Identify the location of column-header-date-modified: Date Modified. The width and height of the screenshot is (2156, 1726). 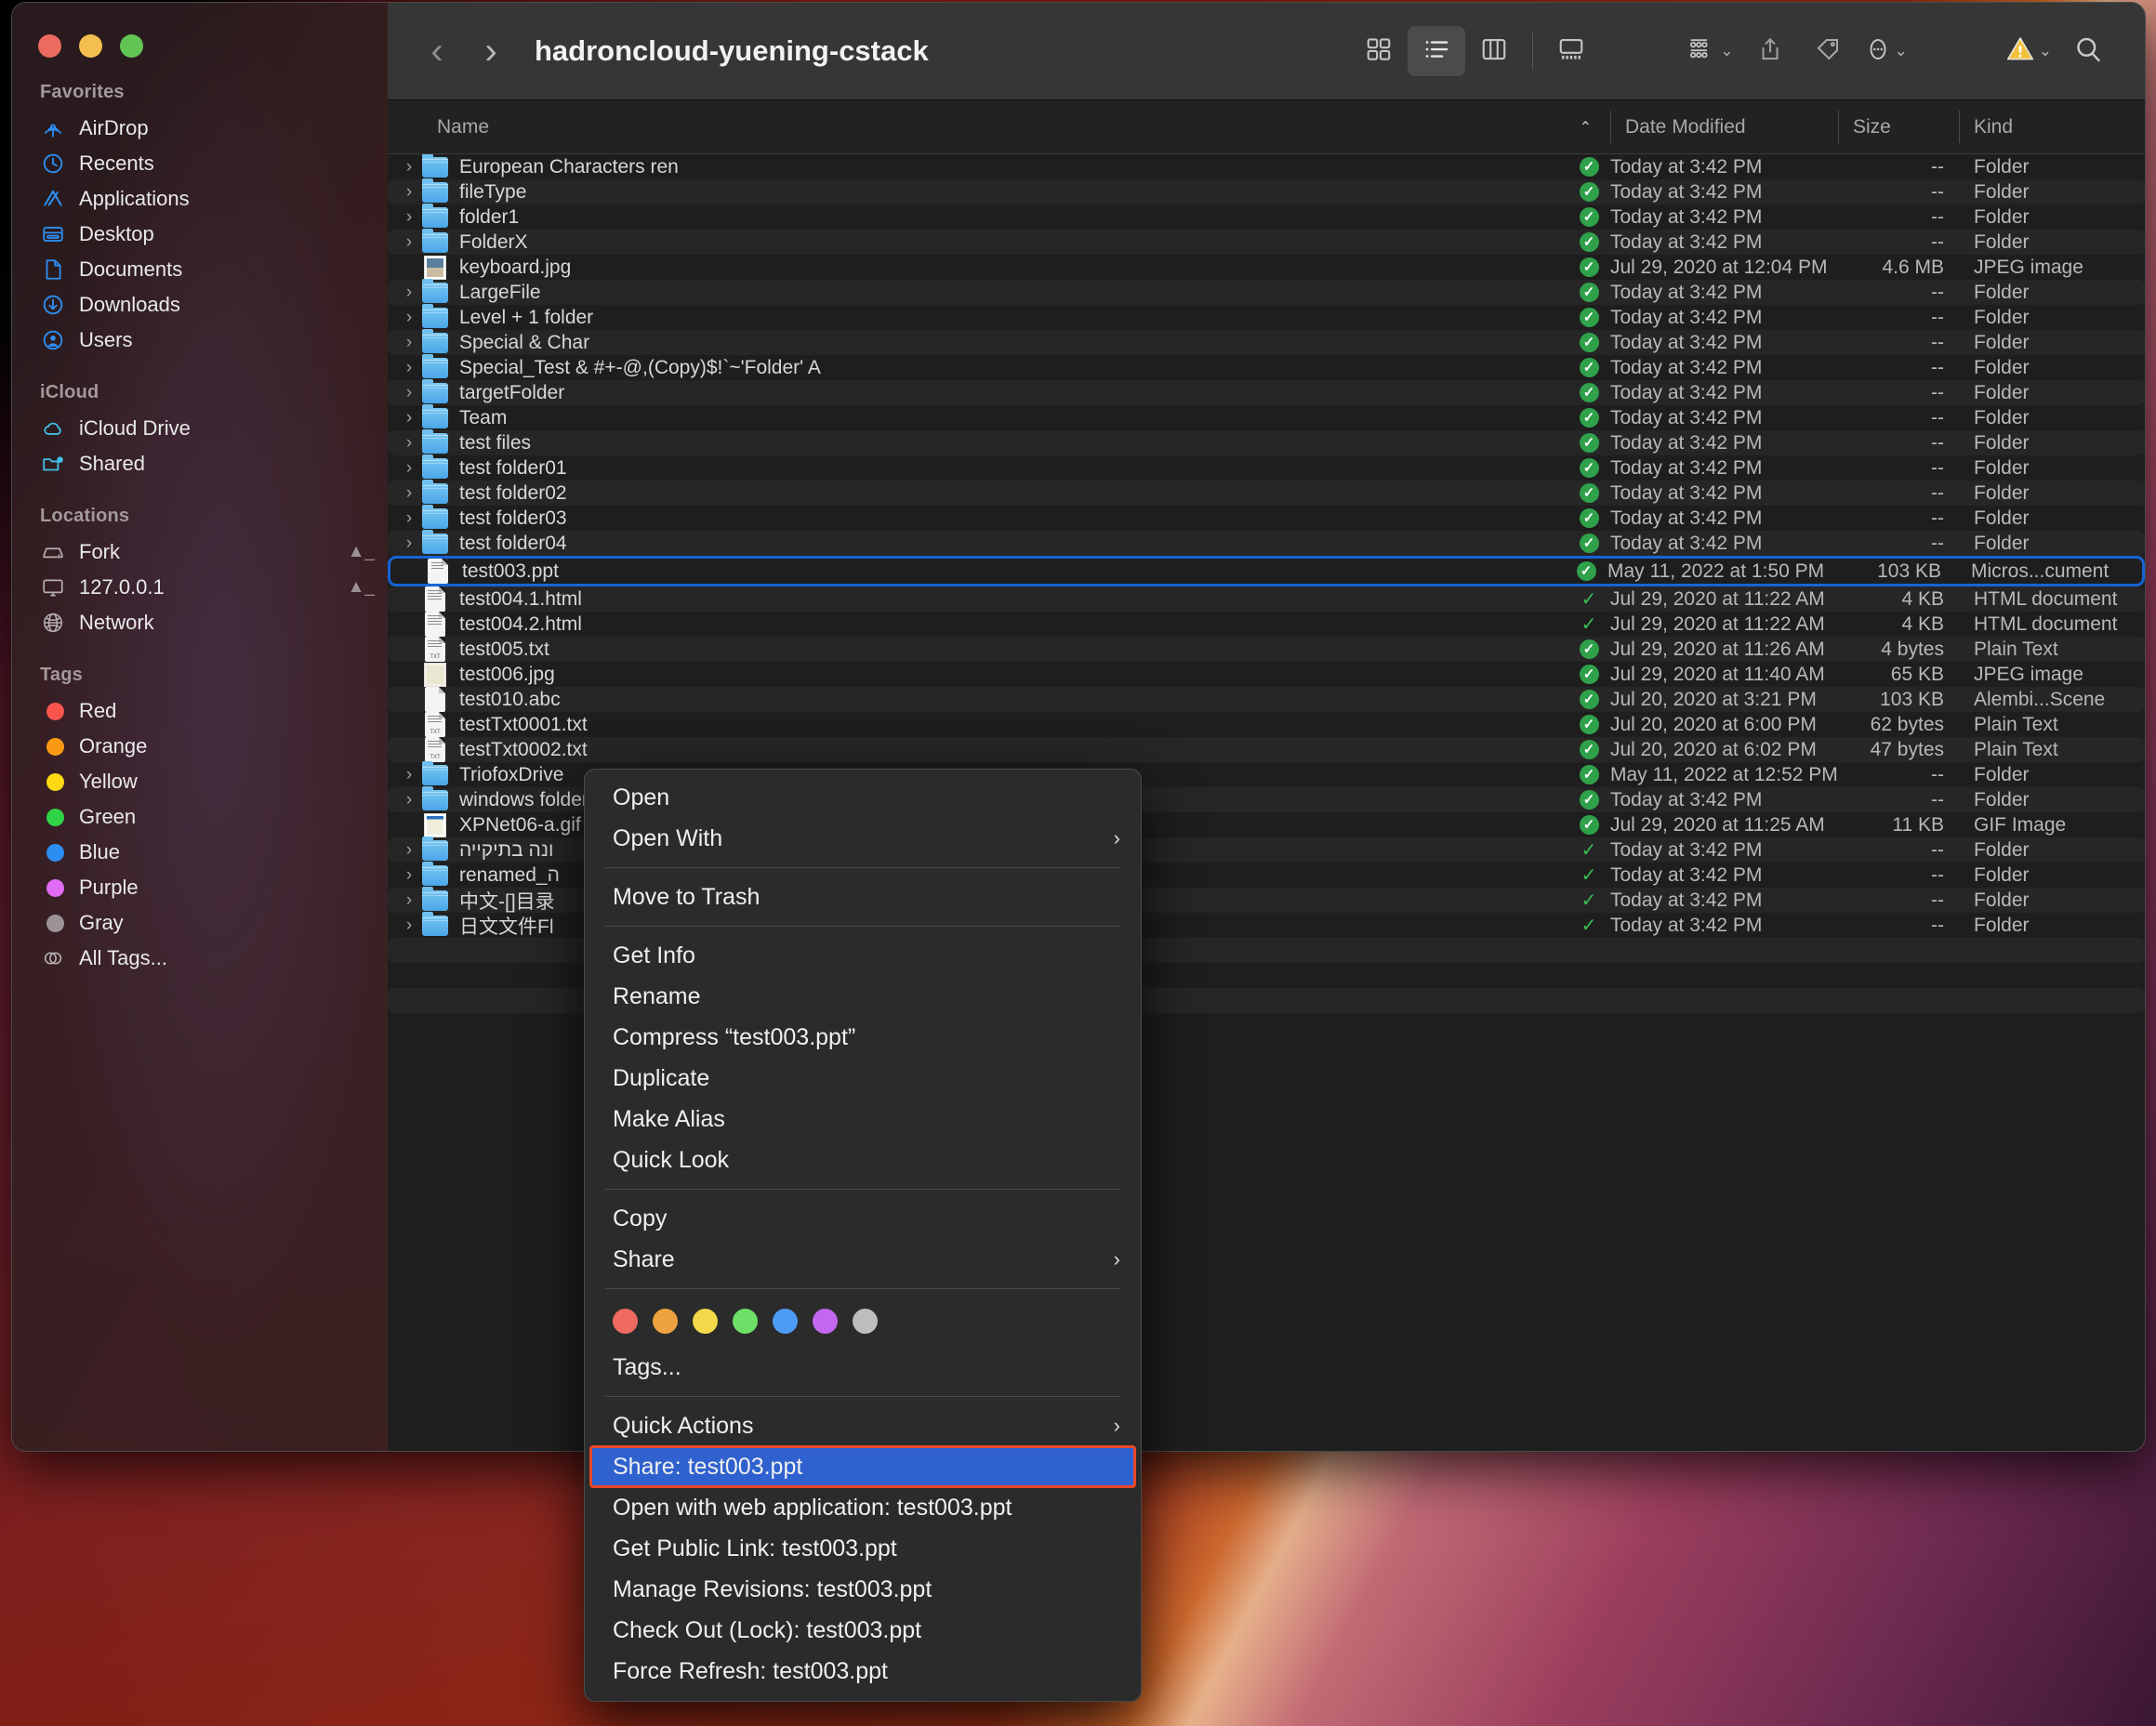
(1724, 126).